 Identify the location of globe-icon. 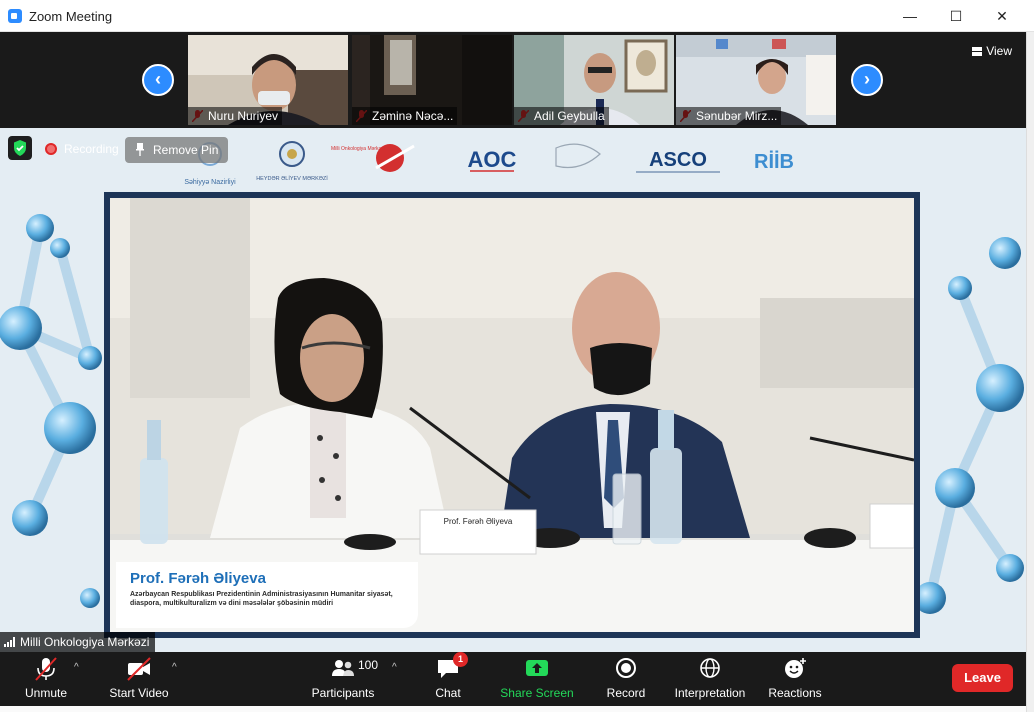
(710, 668).